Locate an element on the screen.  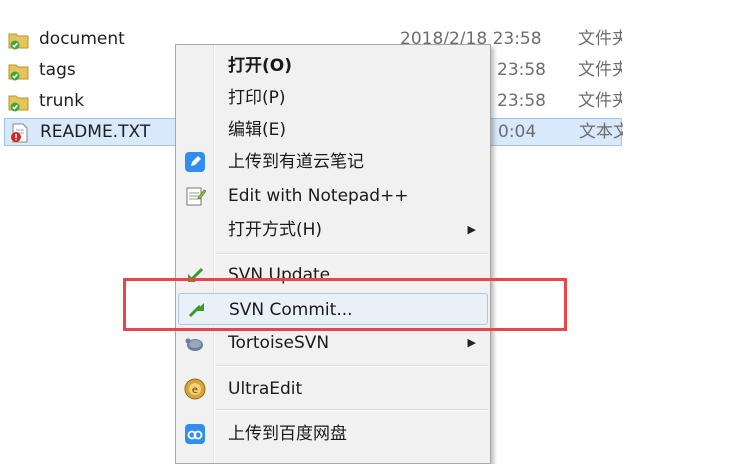
annotation-highlight-box is located at coordinates (345, 304).